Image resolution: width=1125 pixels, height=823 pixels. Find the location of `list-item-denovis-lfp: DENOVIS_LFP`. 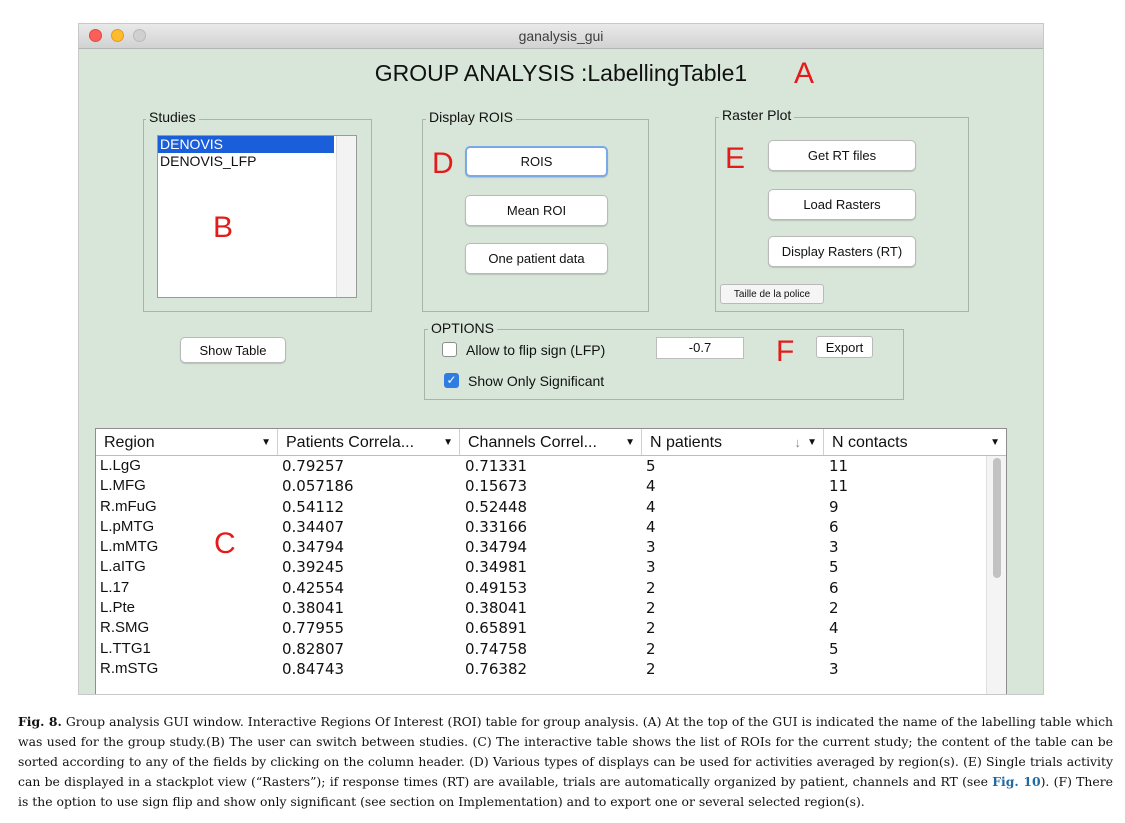

list-item-denovis-lfp: DENOVIS_LFP is located at coordinates (246, 161).